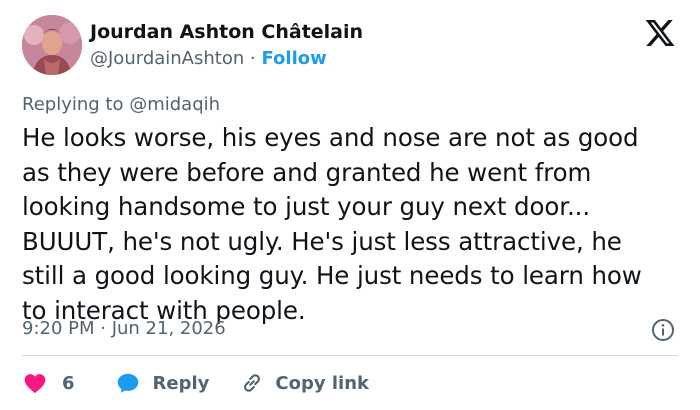  I want to click on reply-context: Replying to @midaqih, so click(121, 104).